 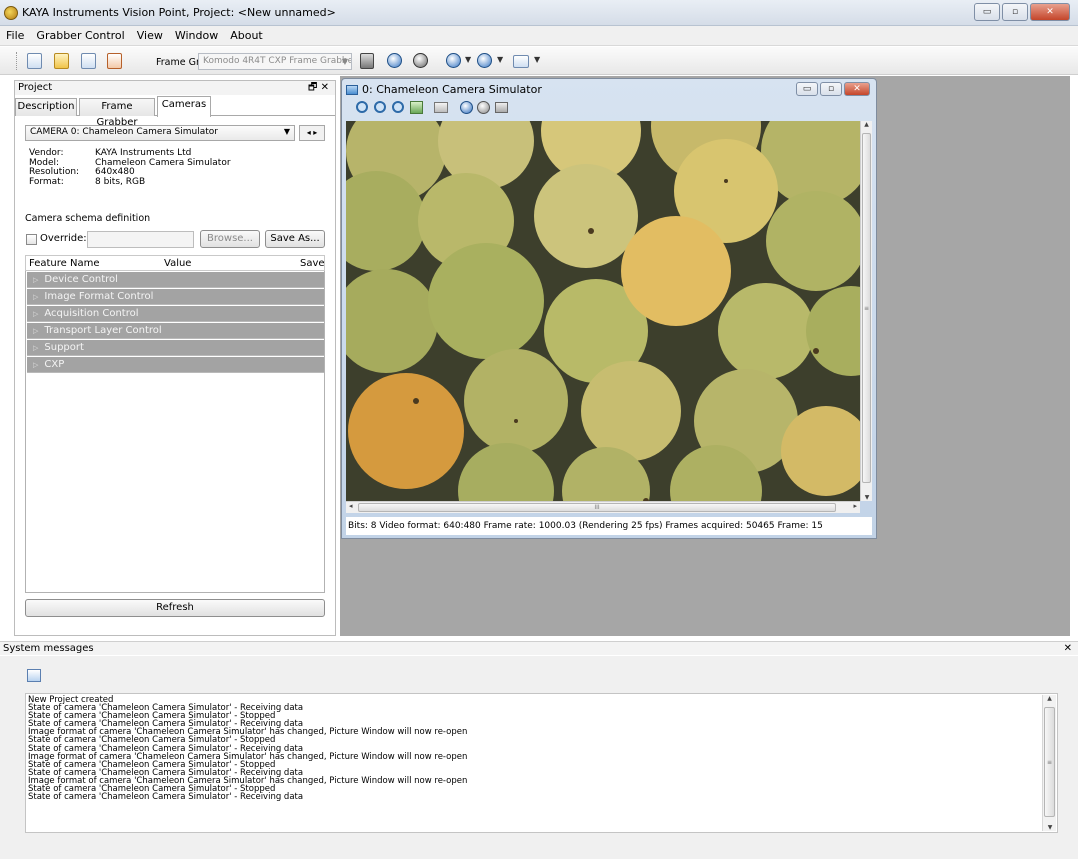 What do you see at coordinates (398, 107) in the screenshot?
I see `zoom-fit-icon` at bounding box center [398, 107].